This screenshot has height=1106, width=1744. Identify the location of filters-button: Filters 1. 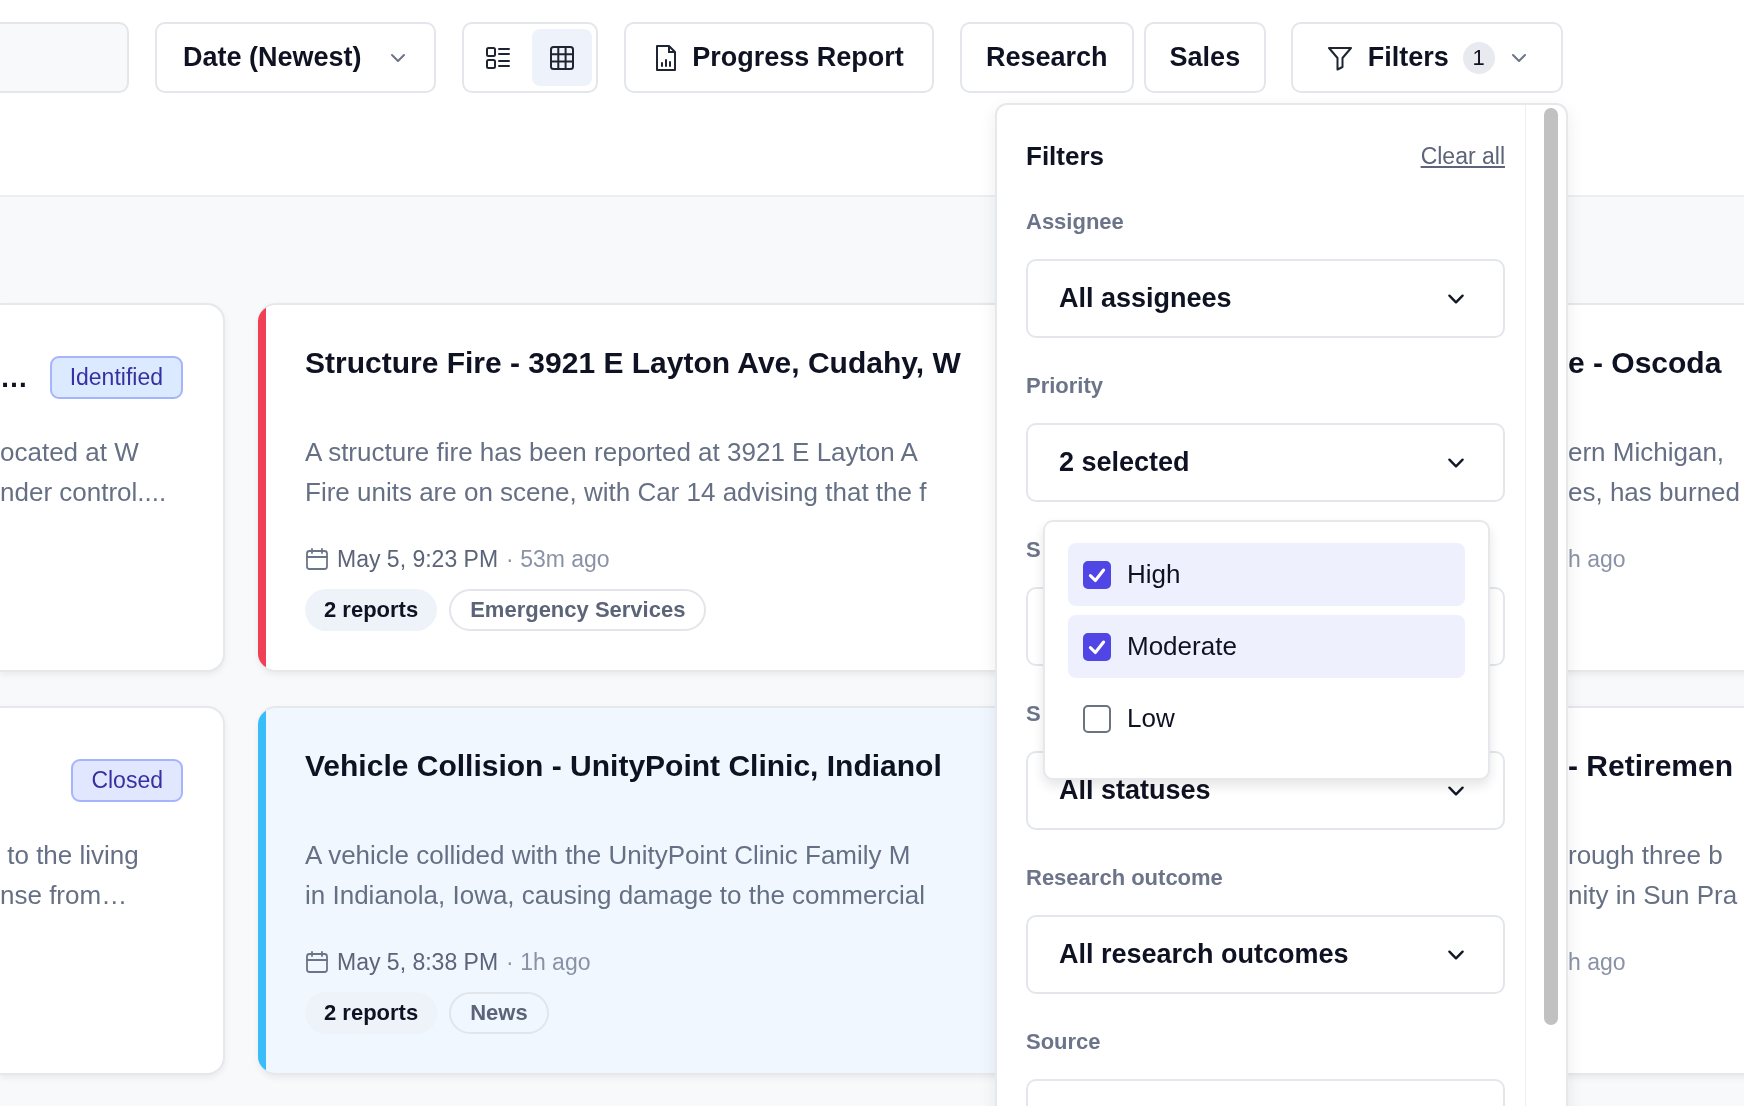
(1427, 57).